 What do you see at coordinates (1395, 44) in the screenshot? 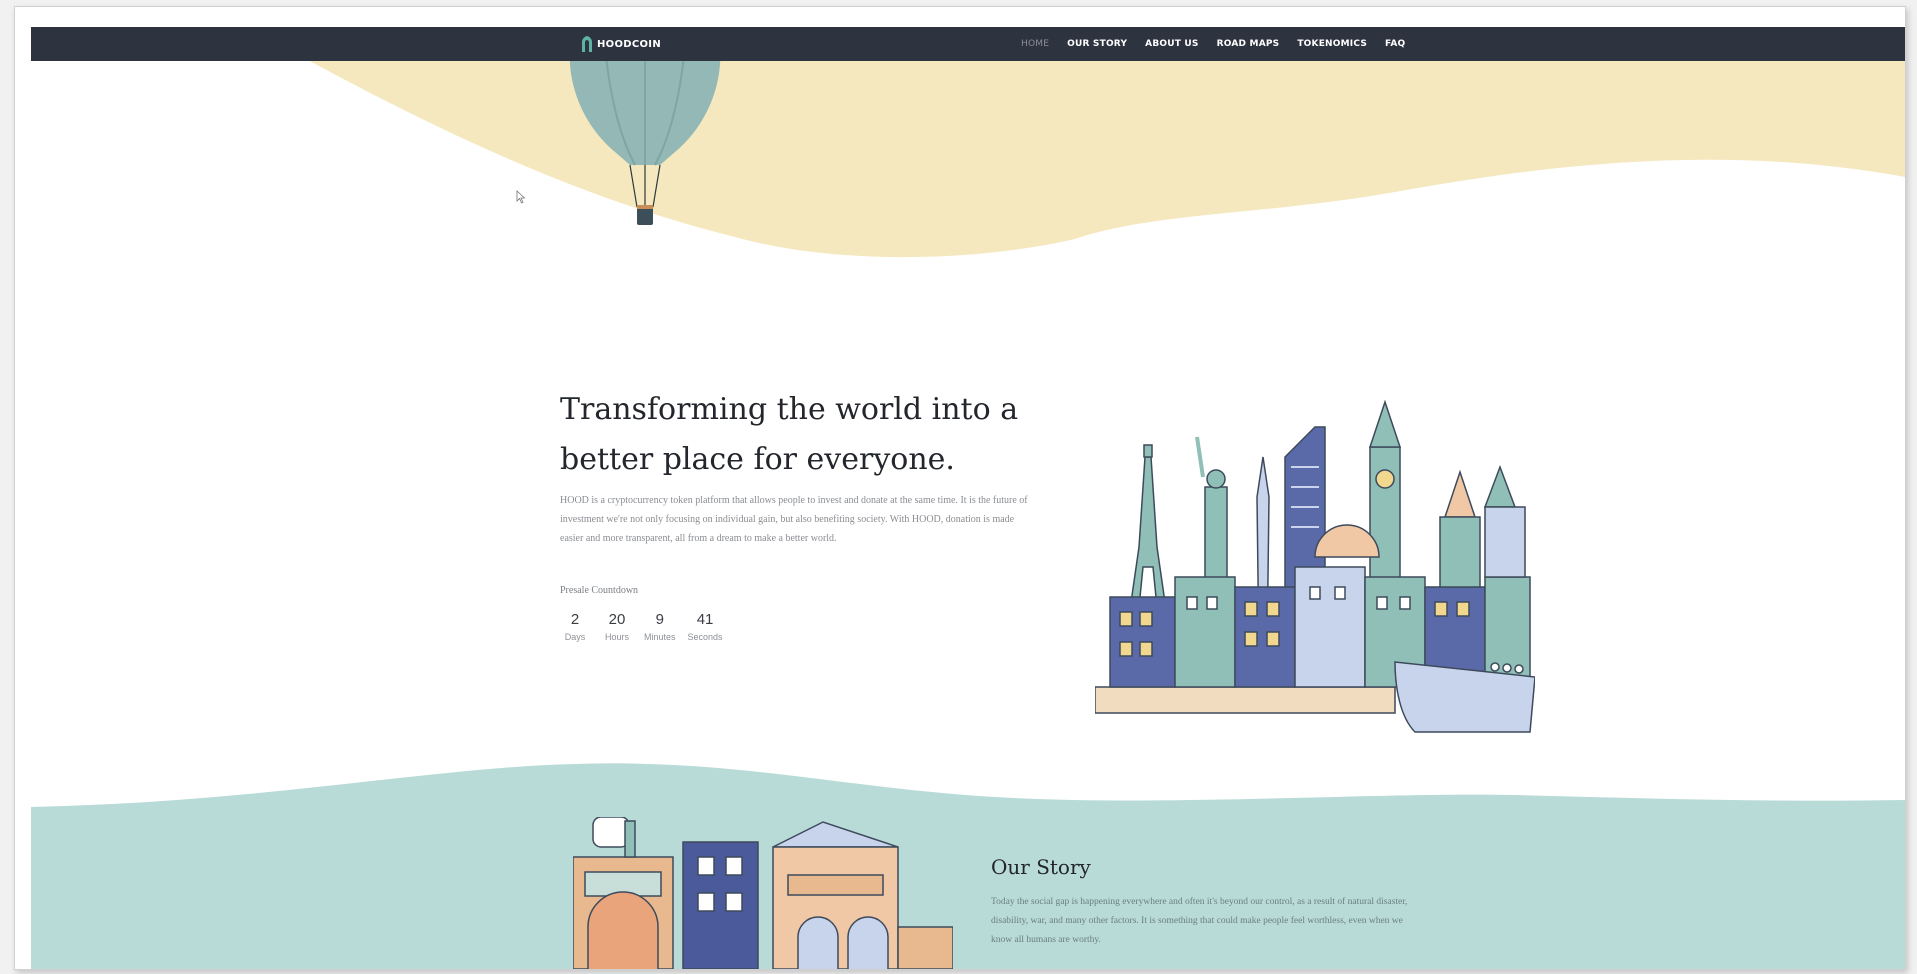
I see `nav-faq: FAQ` at bounding box center [1395, 44].